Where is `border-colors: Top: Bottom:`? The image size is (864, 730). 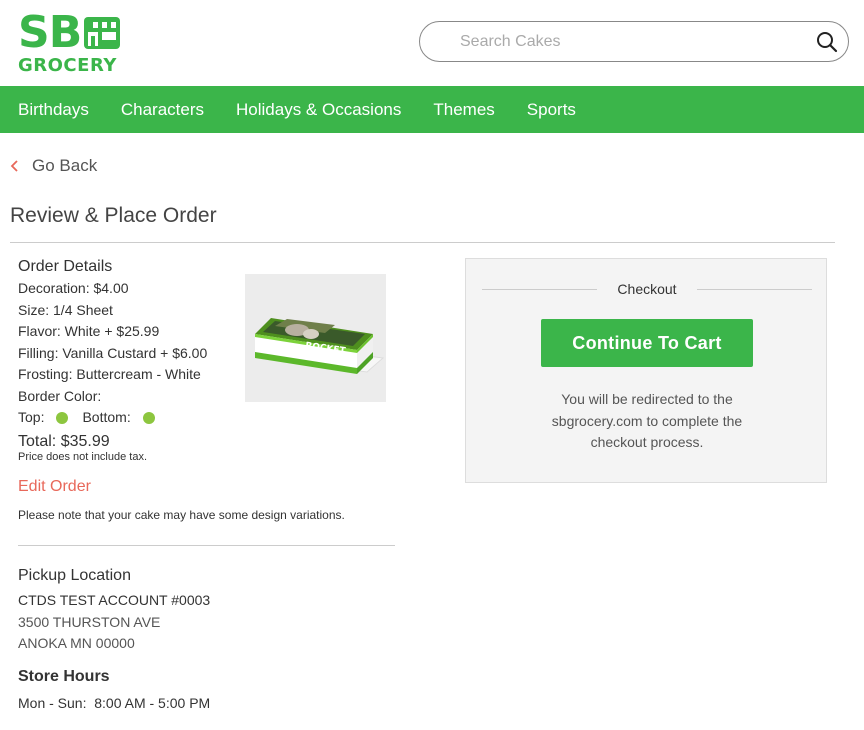 border-colors: Top: Bottom: is located at coordinates (208, 418).